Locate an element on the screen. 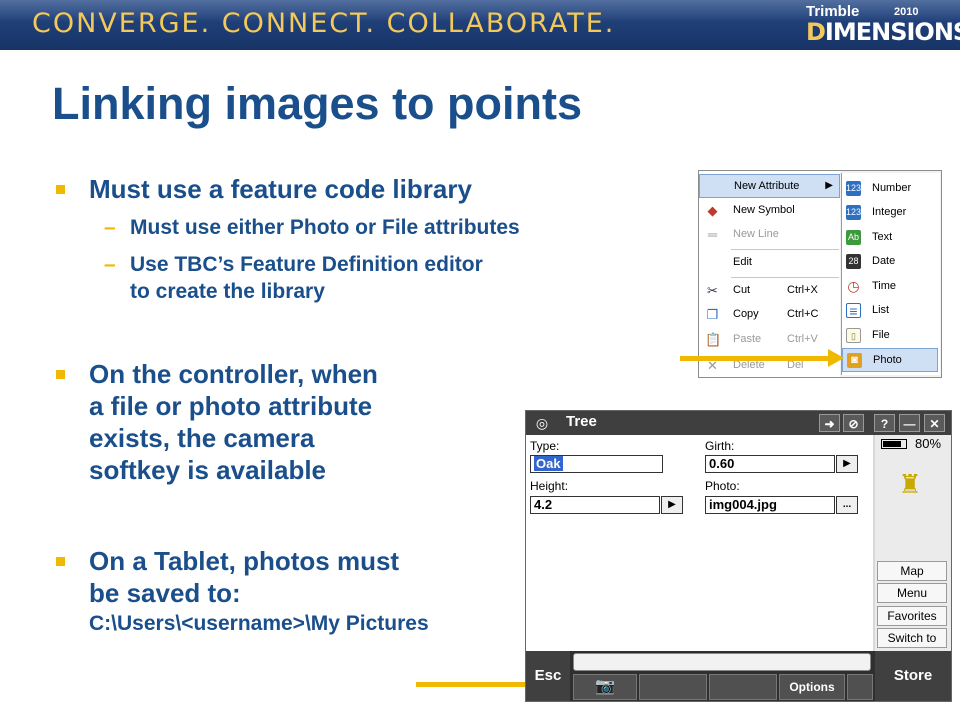 This screenshot has width=960, height=720. submenu-item-photo: ◙ Photo is located at coordinates (890, 360).